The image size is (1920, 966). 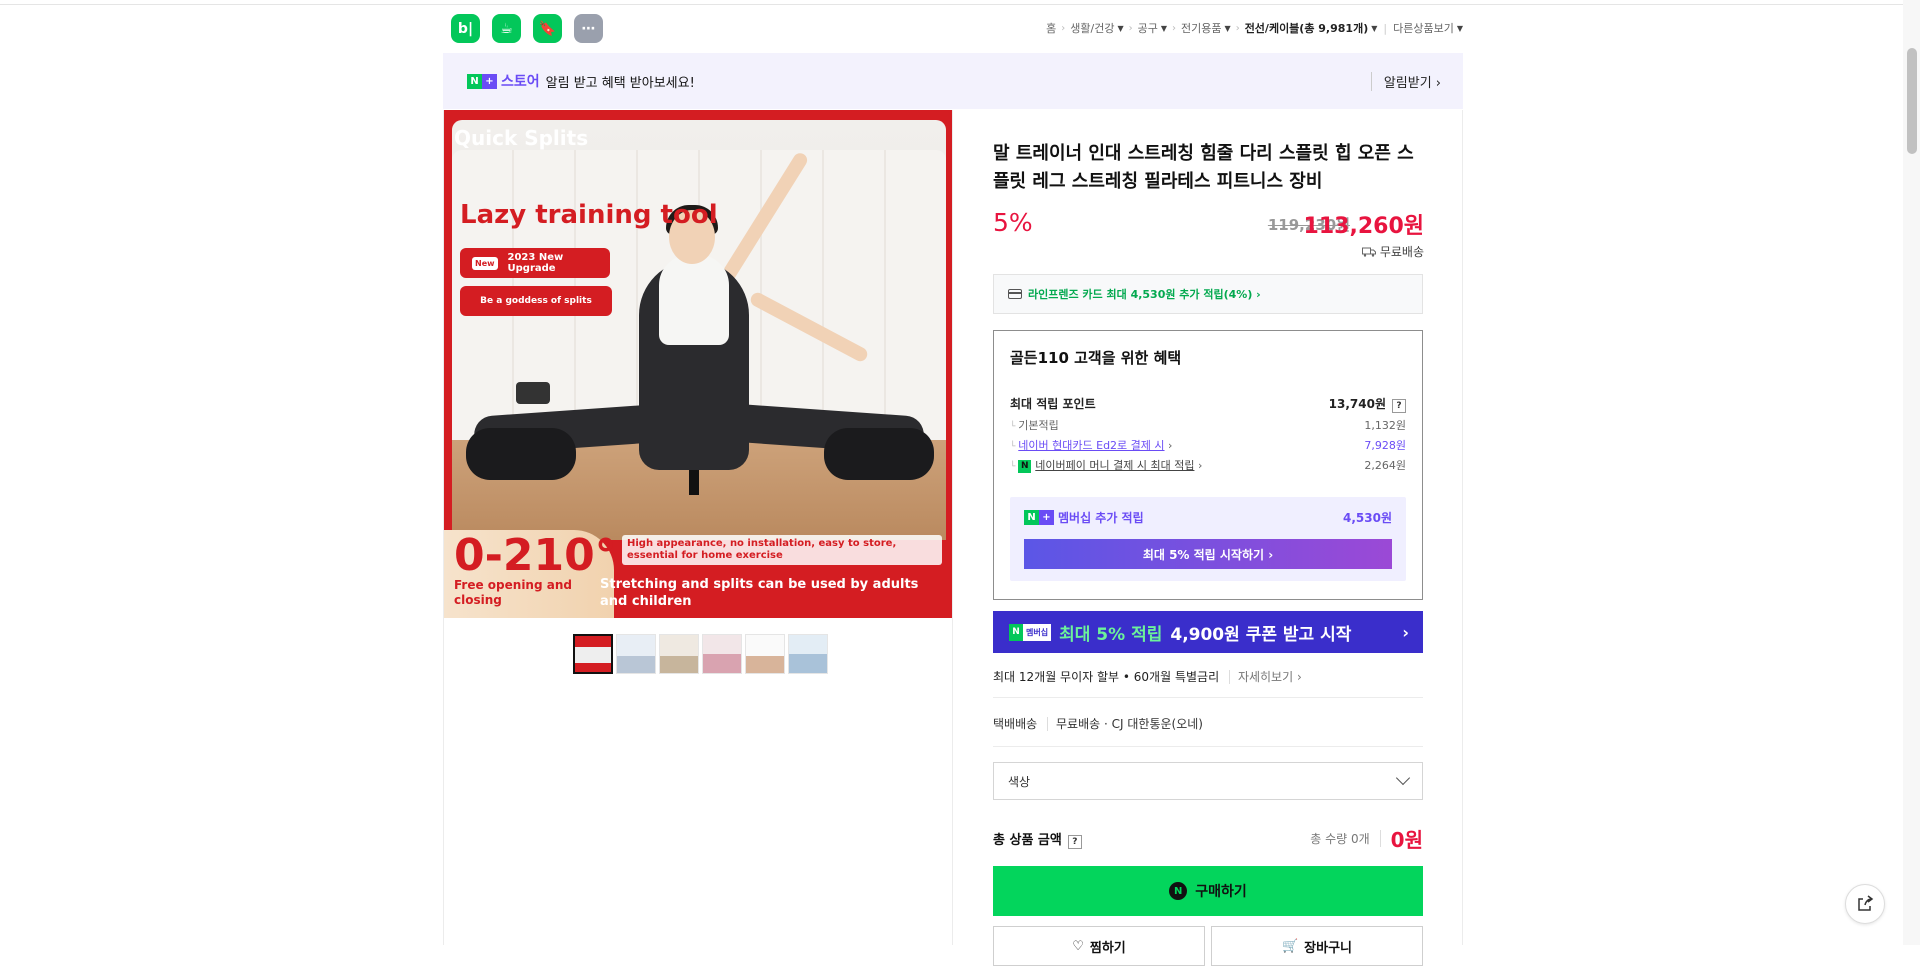 What do you see at coordinates (1078, 946) in the screenshot?
I see `heart-icon: ♡` at bounding box center [1078, 946].